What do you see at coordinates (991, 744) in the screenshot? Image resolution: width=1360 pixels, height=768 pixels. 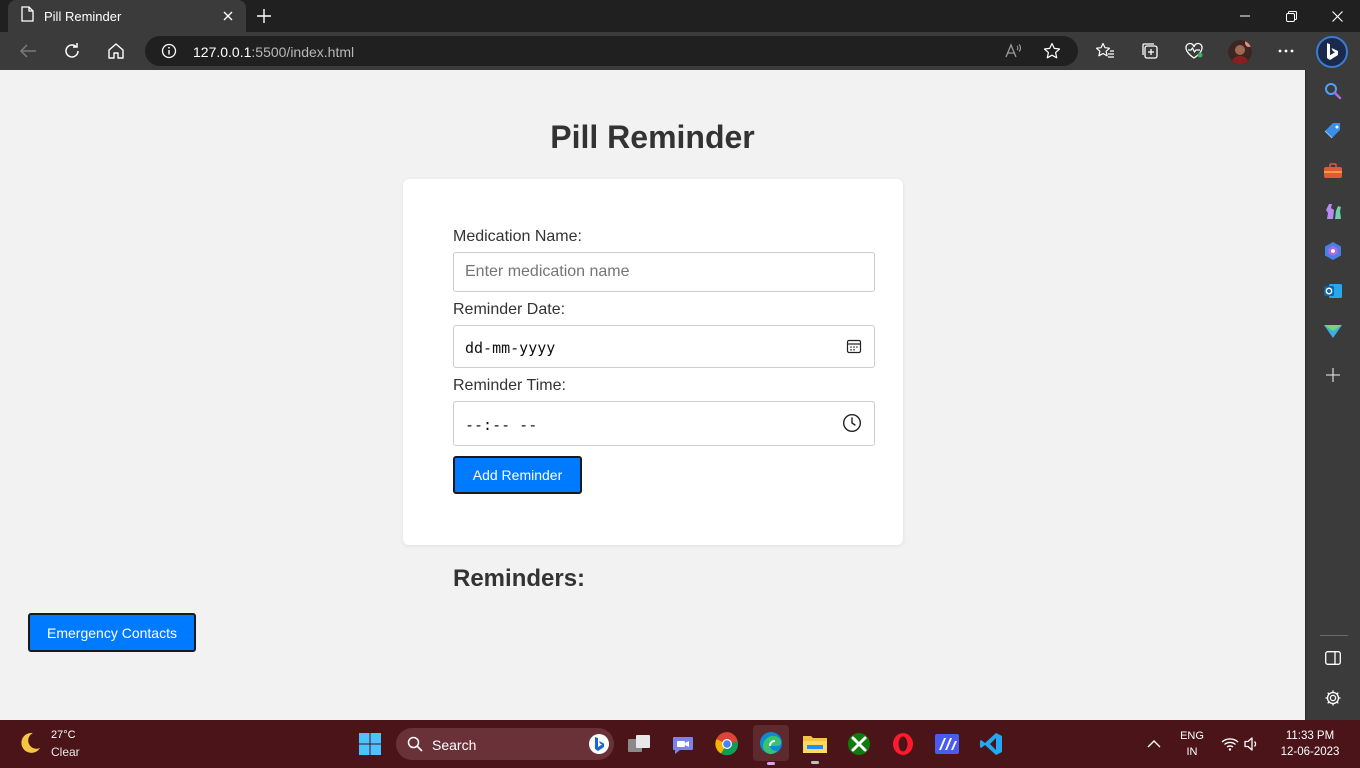 I see `vscode-icon` at bounding box center [991, 744].